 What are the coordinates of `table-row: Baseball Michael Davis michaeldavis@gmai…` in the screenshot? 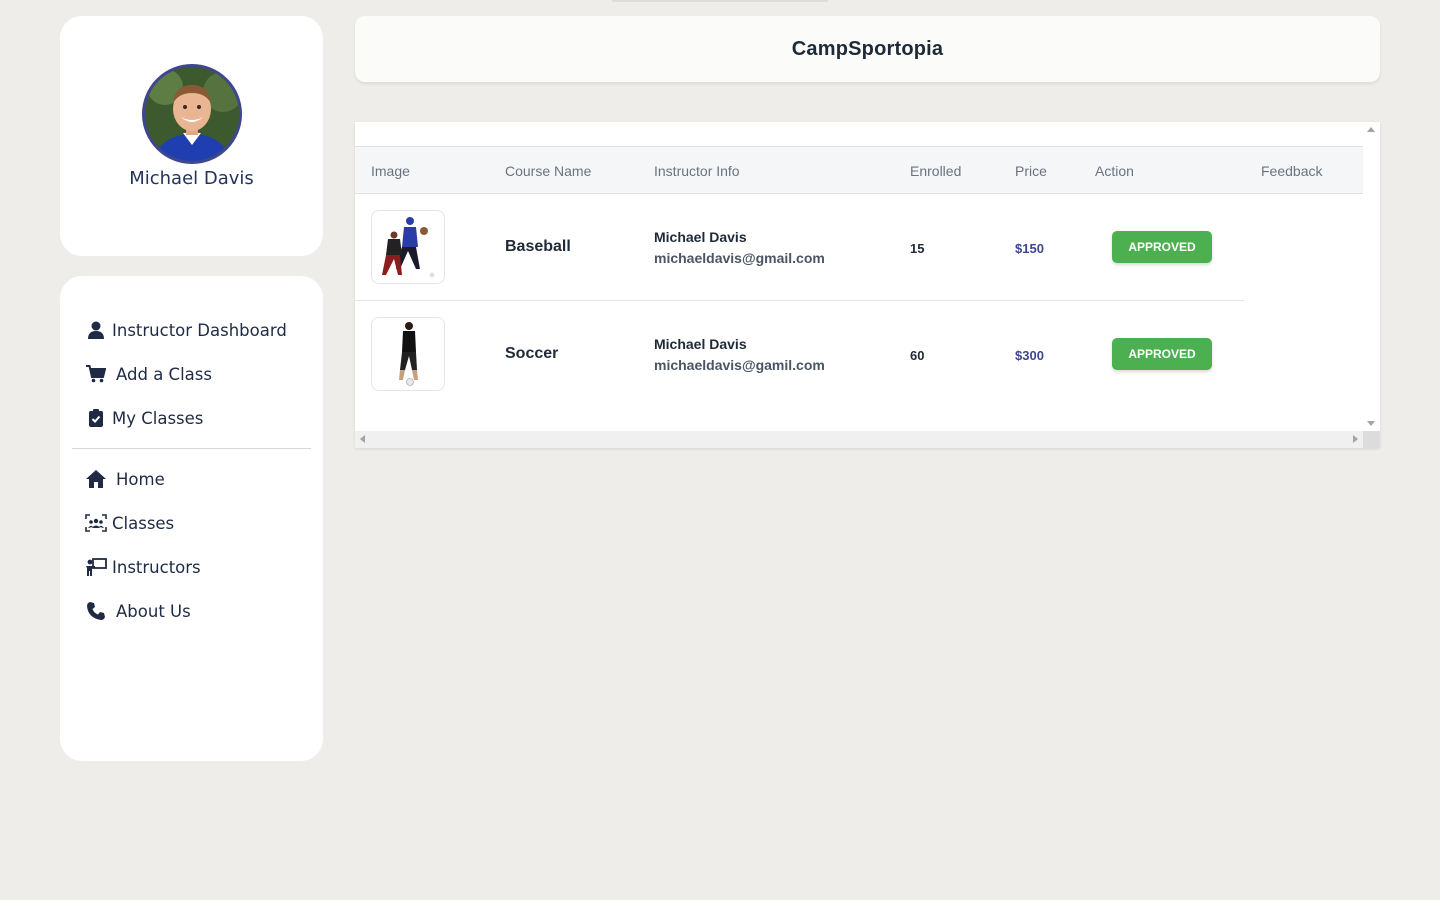 It's located at (859, 247).